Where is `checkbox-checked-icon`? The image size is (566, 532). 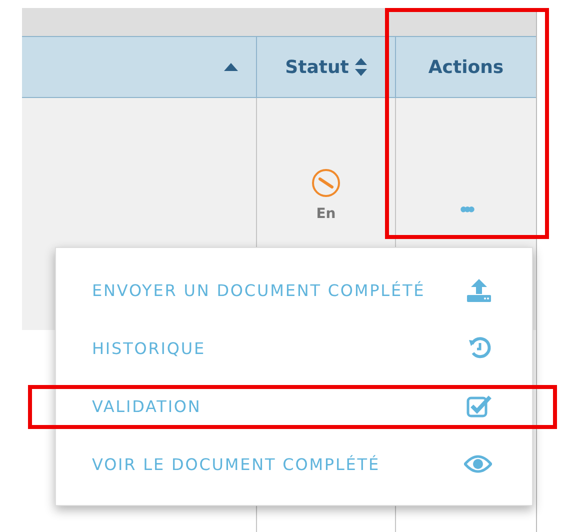
checkbox-checked-icon is located at coordinates (479, 406).